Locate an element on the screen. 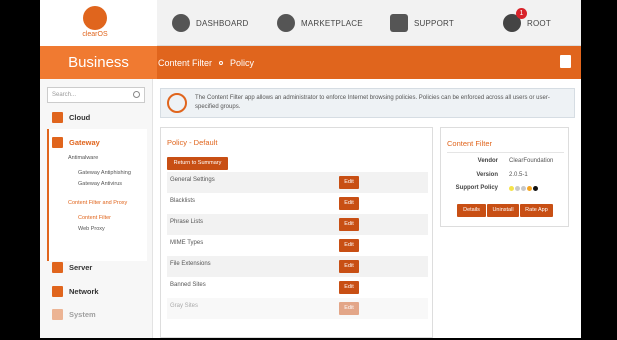 The image size is (617, 340). nav-marketplace: MARKETPLACE is located at coordinates (320, 23).